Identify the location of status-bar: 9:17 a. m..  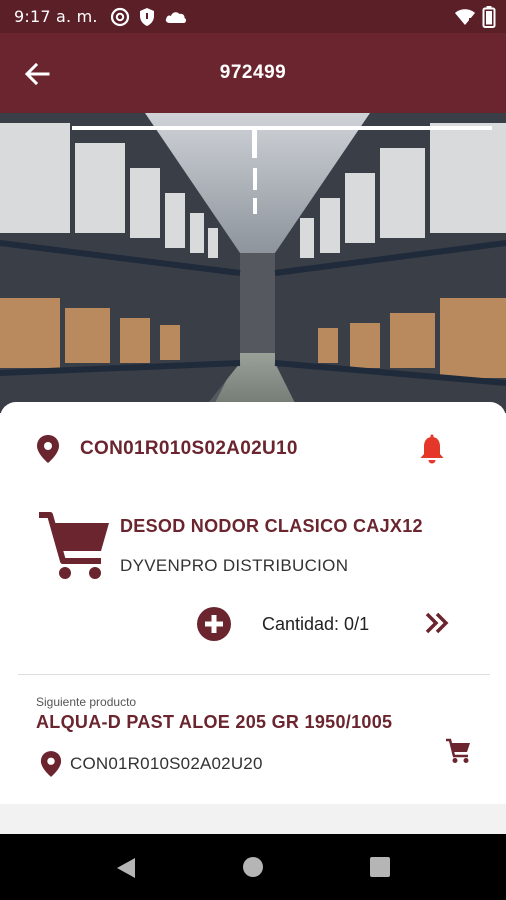
(253, 16).